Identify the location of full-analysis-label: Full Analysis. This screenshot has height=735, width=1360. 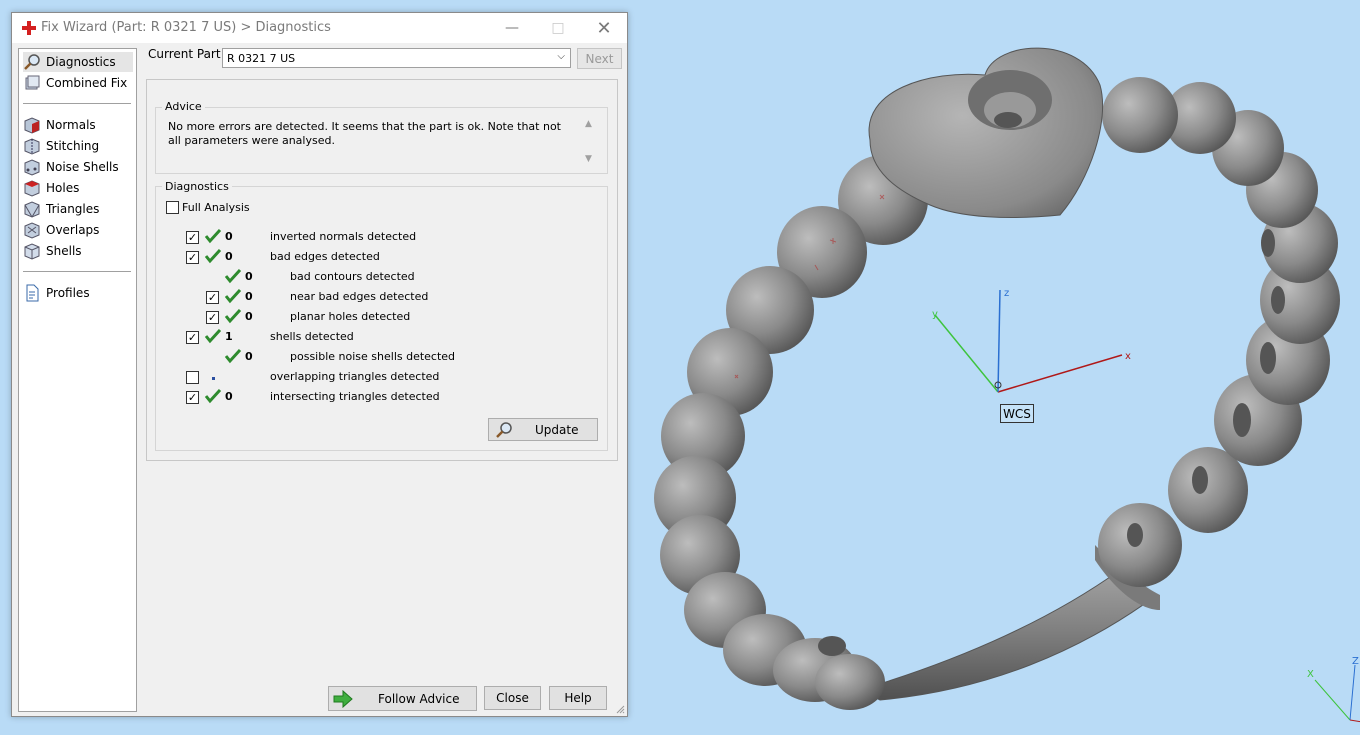
(216, 207).